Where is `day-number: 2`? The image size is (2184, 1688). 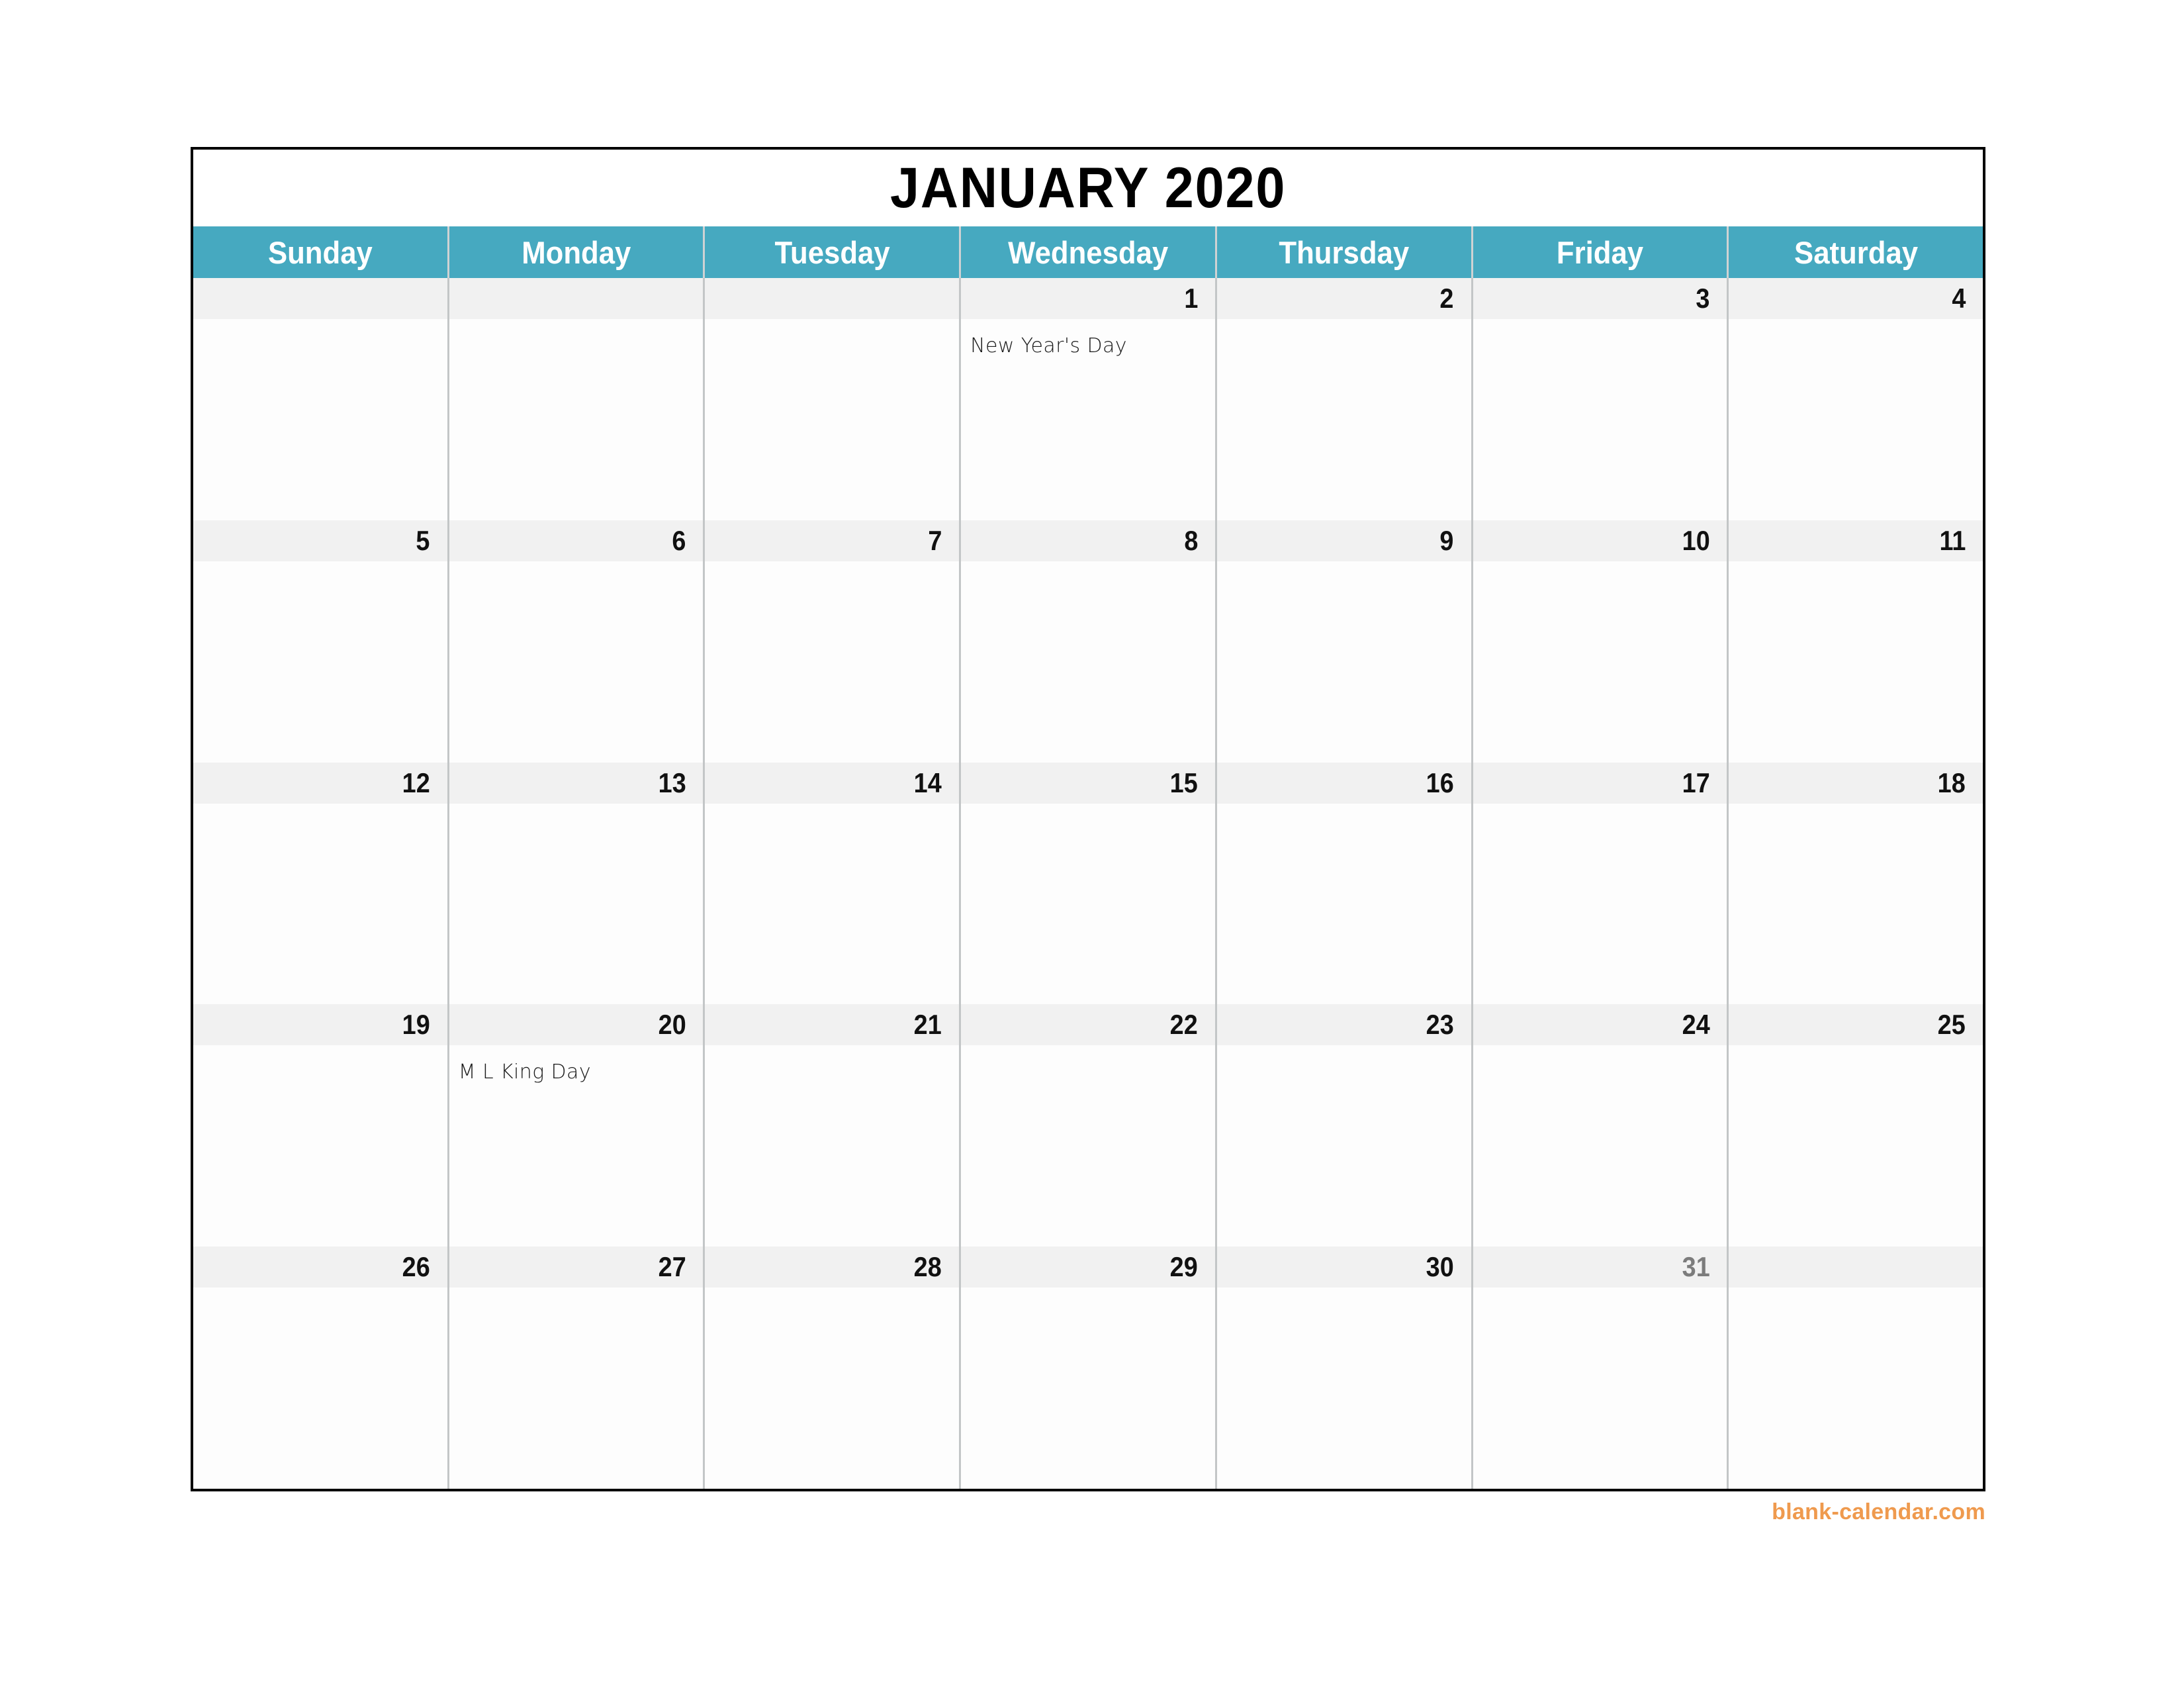 day-number: 2 is located at coordinates (1447, 298).